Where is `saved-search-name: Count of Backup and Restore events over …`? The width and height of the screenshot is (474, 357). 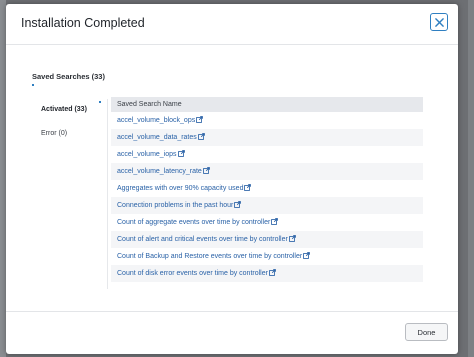 saved-search-name: Count of Backup and Restore events over … is located at coordinates (210, 256).